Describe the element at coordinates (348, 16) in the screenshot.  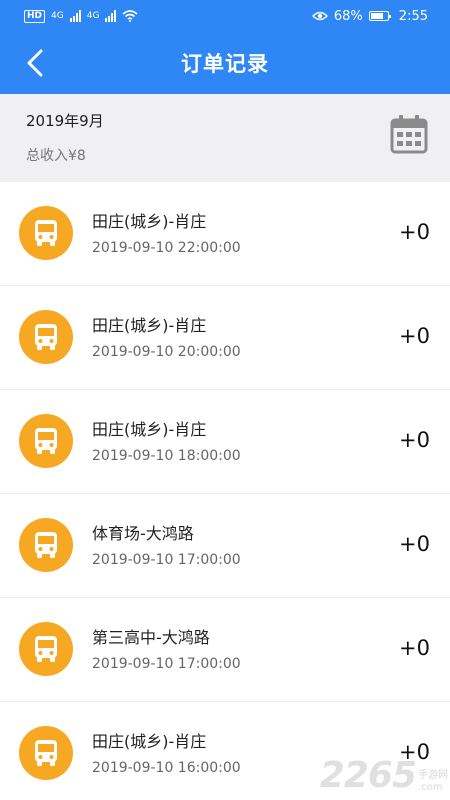
I see `battery-percent: 68%` at that location.